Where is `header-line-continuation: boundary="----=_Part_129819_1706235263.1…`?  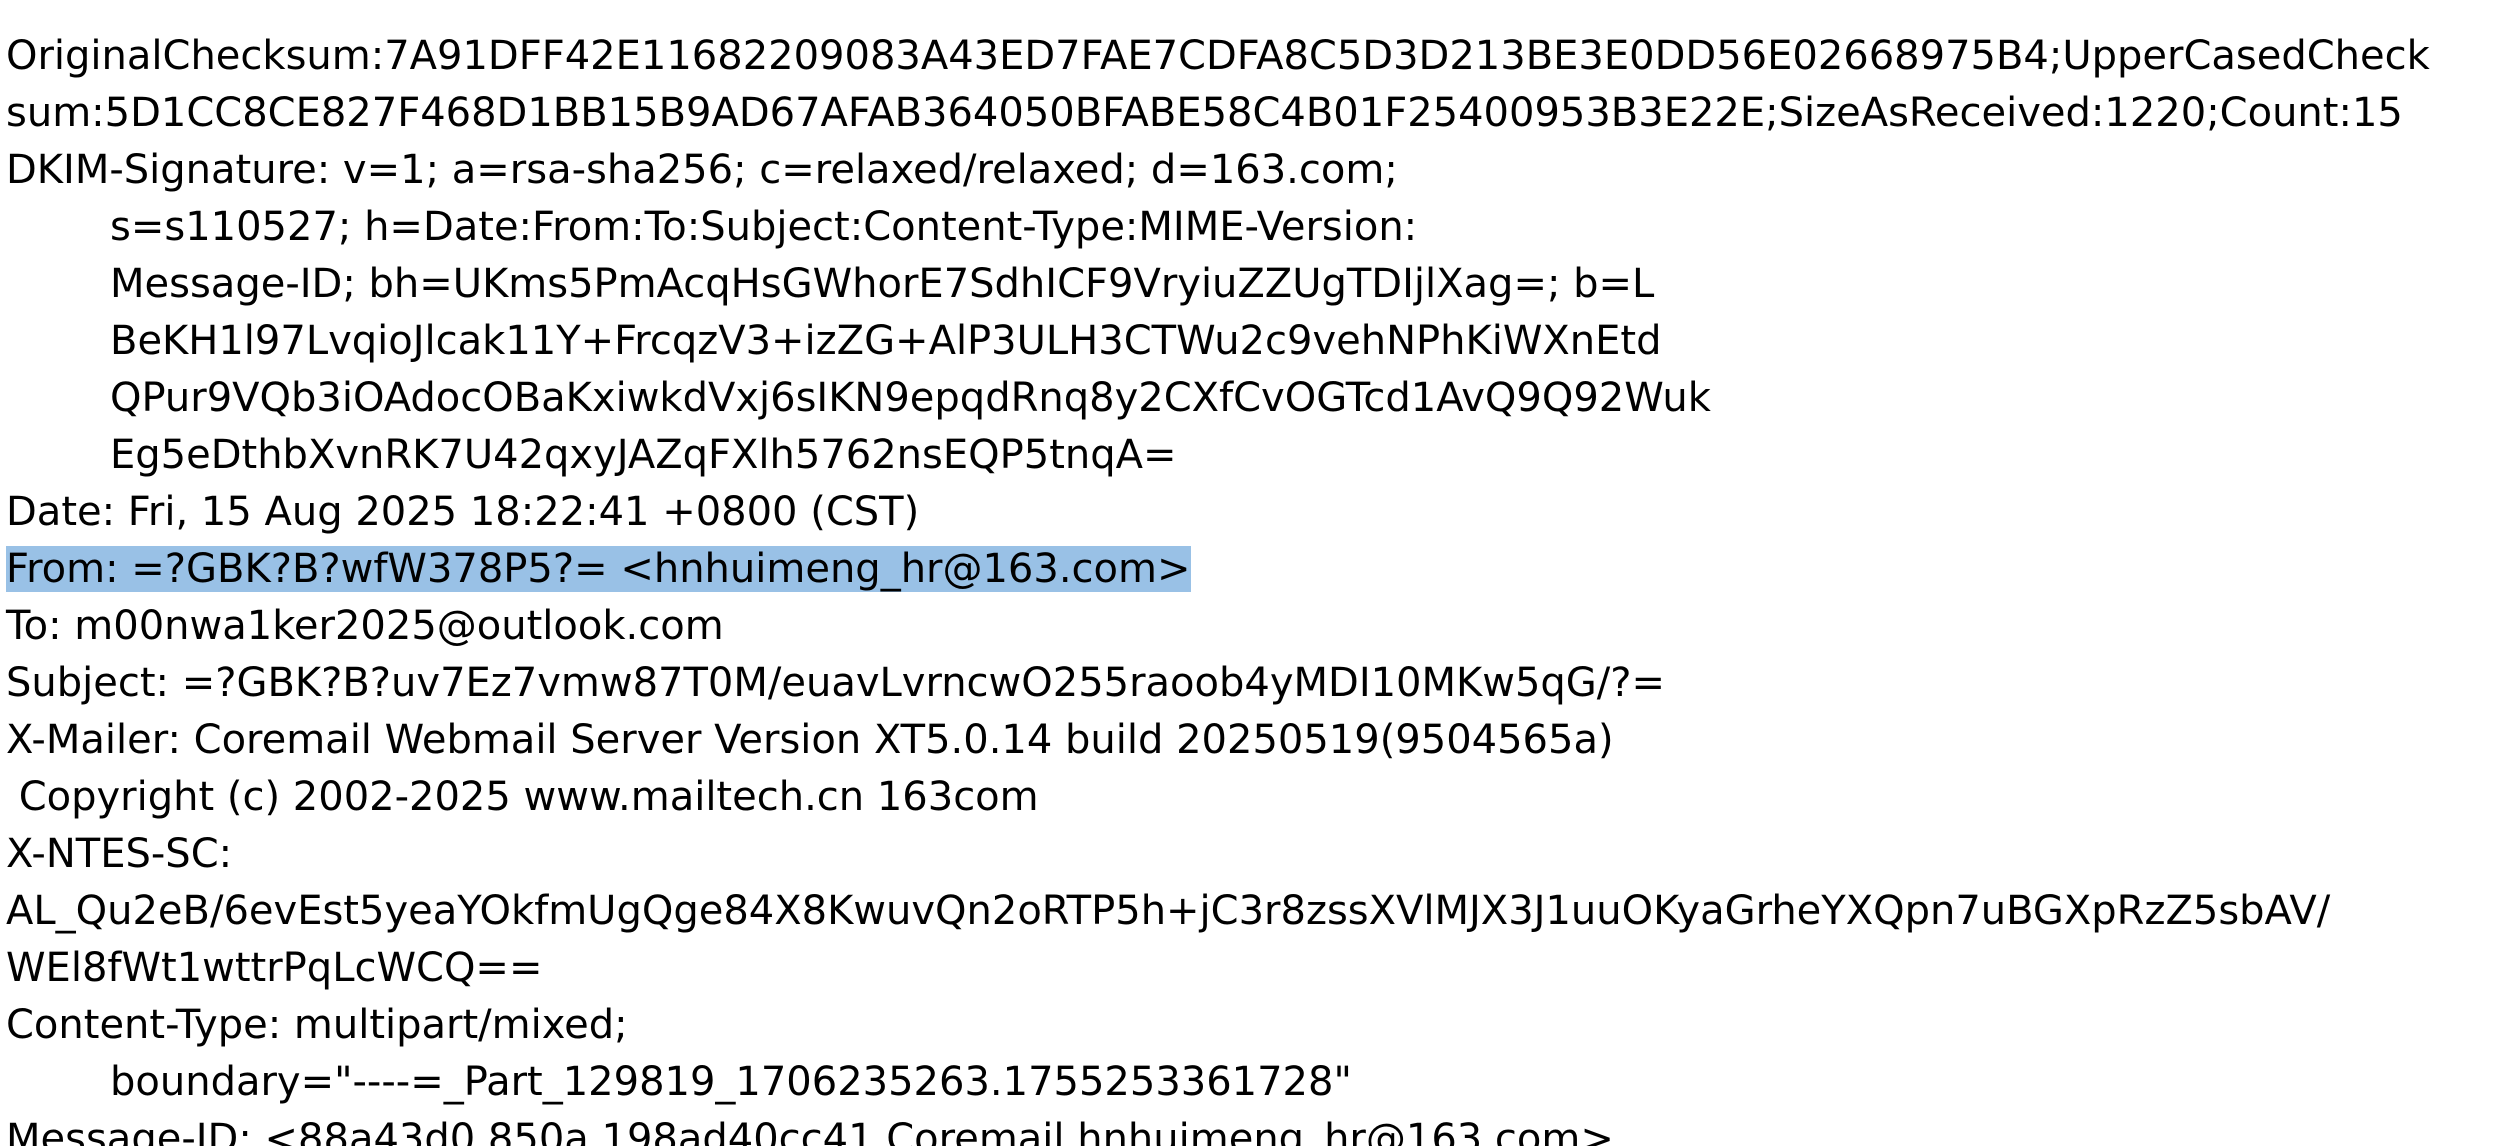
header-line-continuation: boundary="----=_Part_129819_1706235263.1… is located at coordinates (731, 1082).